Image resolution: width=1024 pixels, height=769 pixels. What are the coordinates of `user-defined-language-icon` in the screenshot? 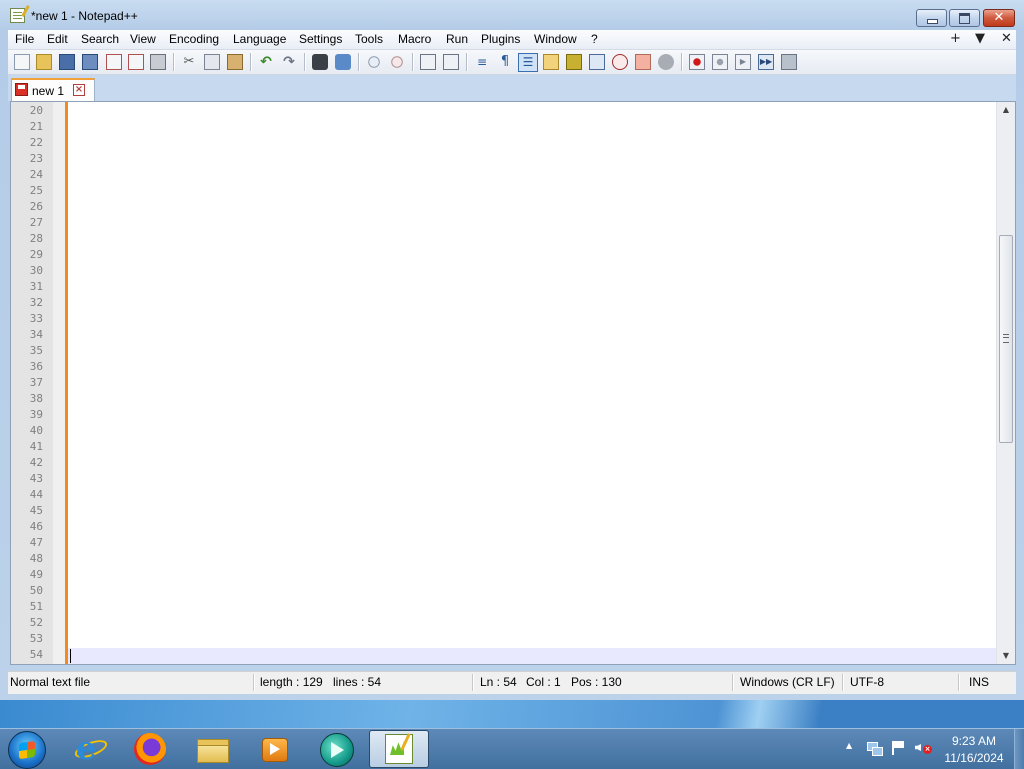 It's located at (551, 62).